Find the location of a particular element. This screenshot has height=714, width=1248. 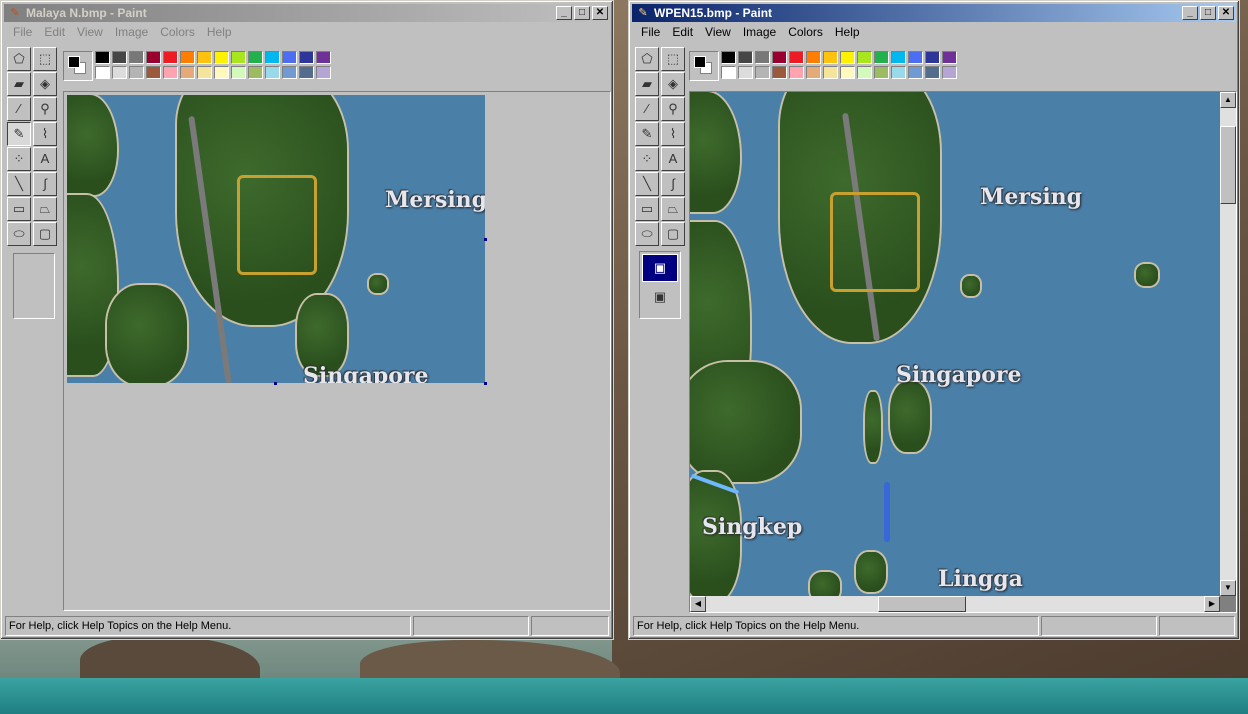

scroll-up-button: ▲ is located at coordinates (1228, 100).